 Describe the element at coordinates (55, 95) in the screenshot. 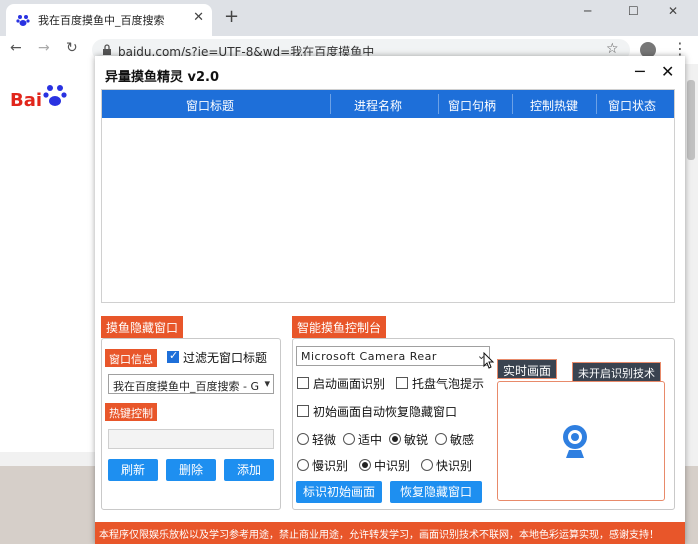

I see `baidu-paw-icon` at that location.